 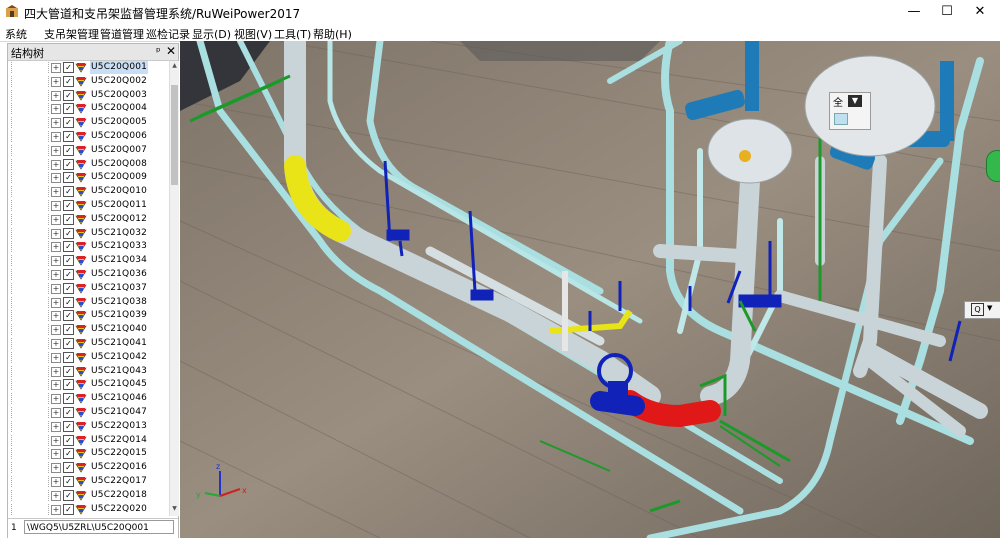 I want to click on tree-item: + ✓ U5C21Q037, so click(x=88, y=288).